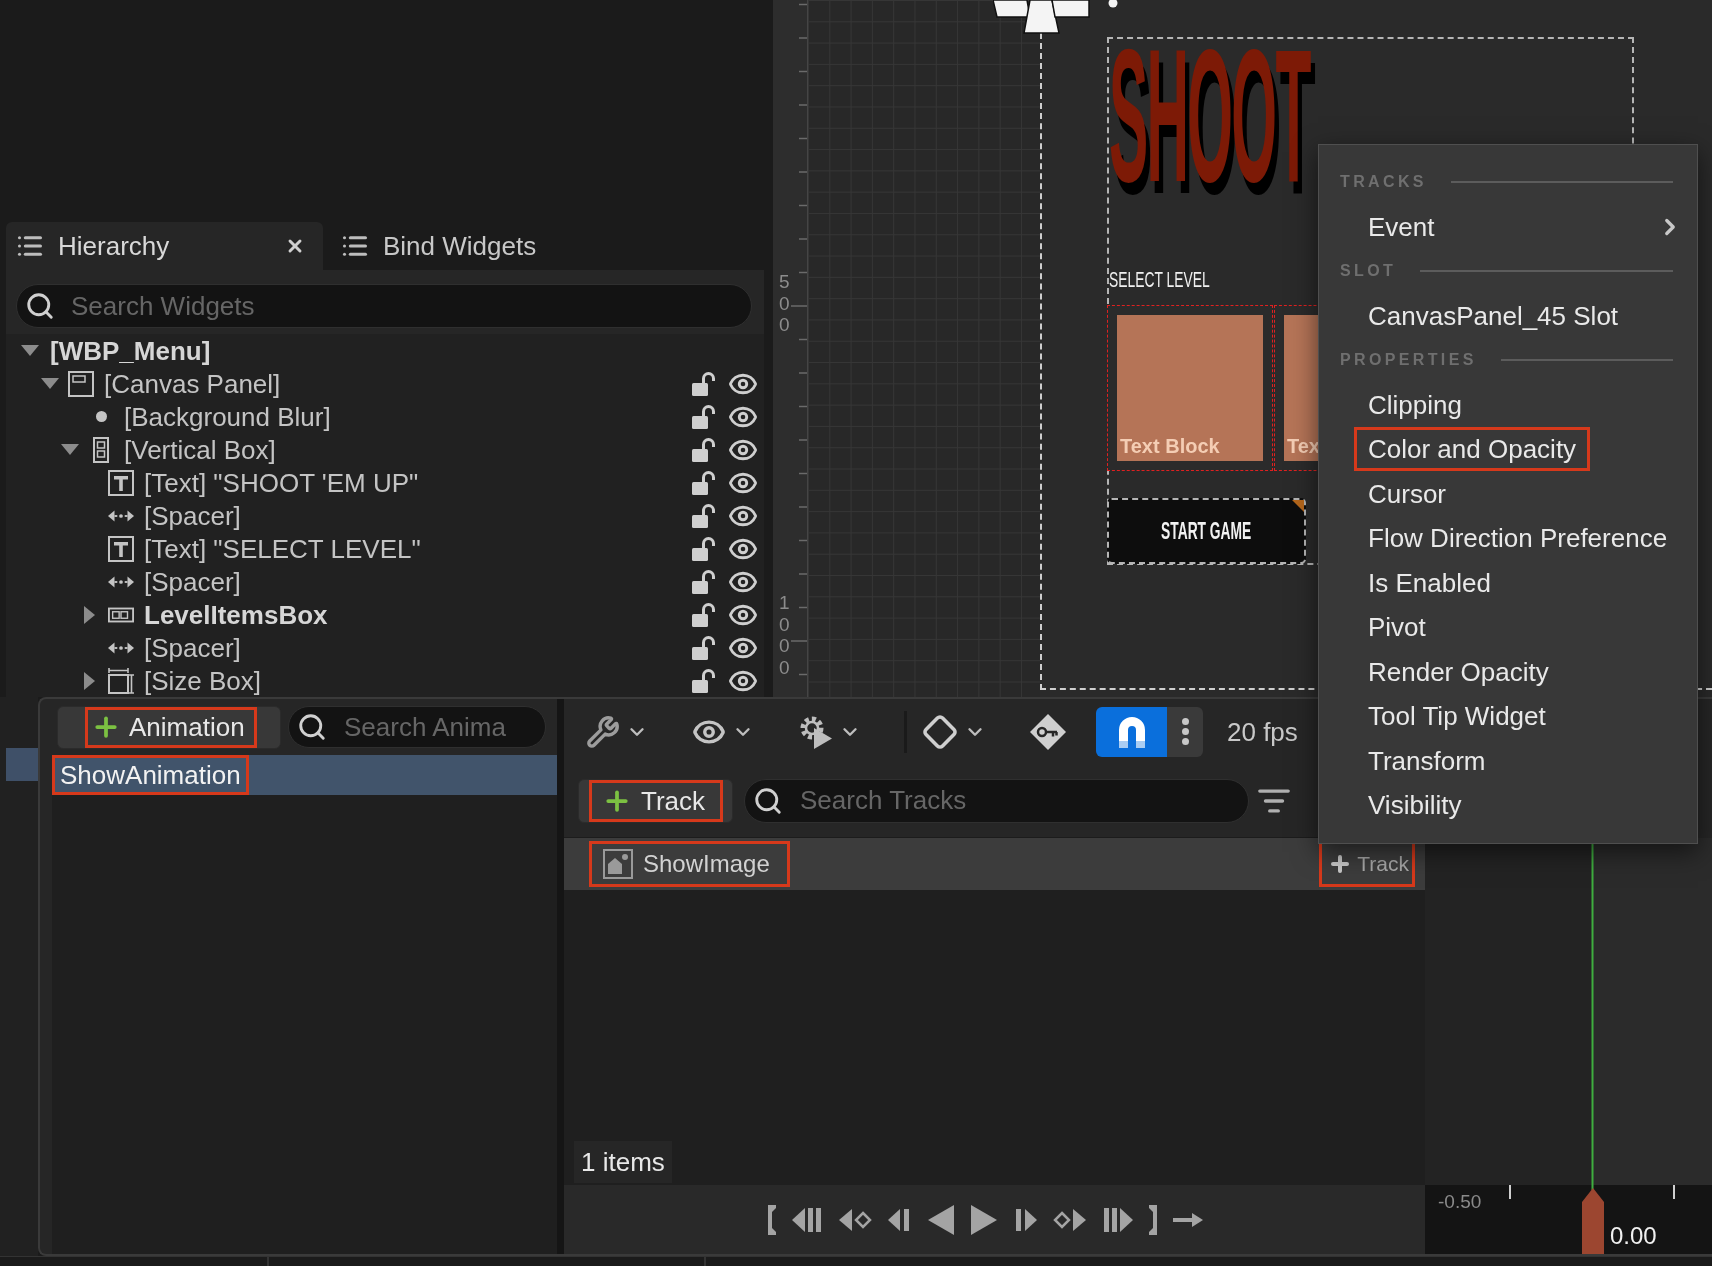 The image size is (1712, 1266). What do you see at coordinates (1508, 493) in the screenshot?
I see `menu-item: Cursor` at bounding box center [1508, 493].